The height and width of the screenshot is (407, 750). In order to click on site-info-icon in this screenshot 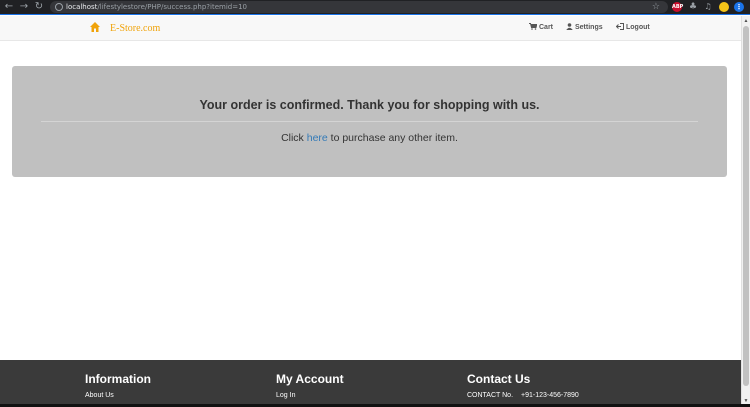, I will do `click(59, 7)`.